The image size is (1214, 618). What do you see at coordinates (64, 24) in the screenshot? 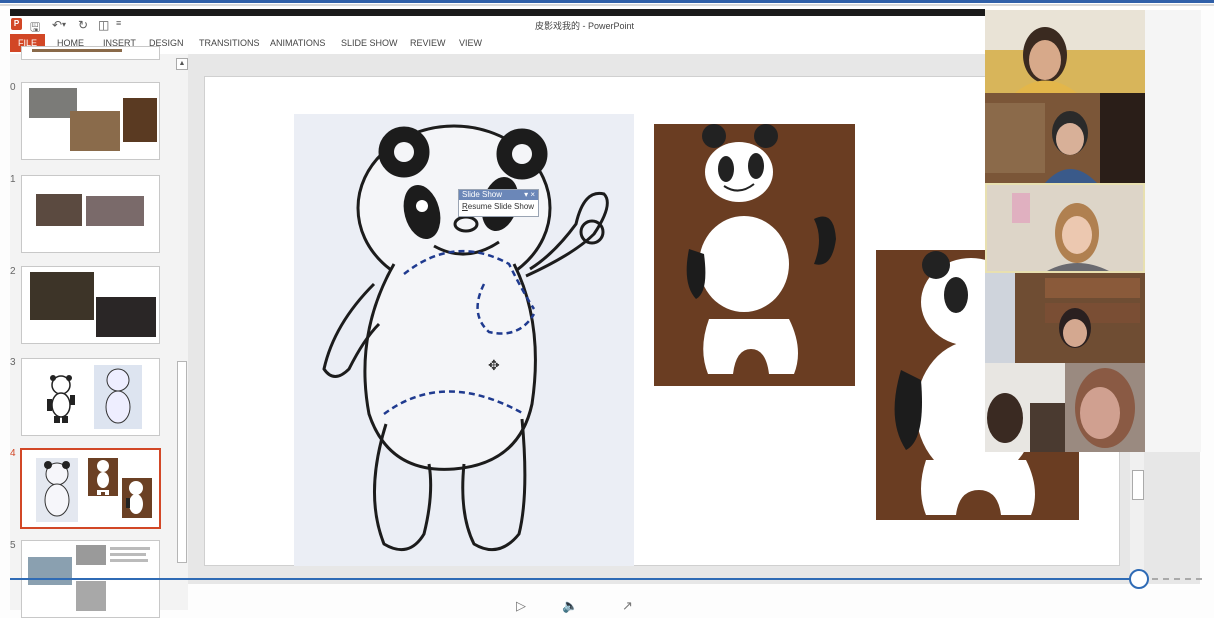
I see `undo-dropdown-icon: ▾` at bounding box center [64, 24].